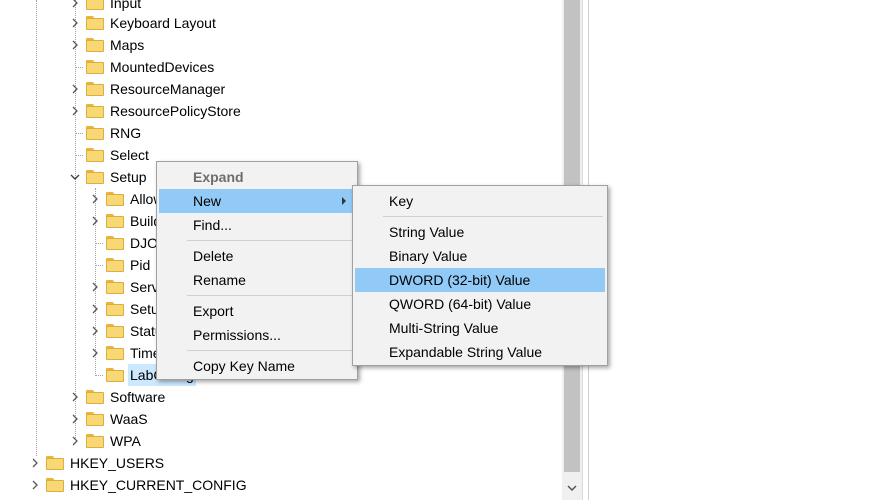  I want to click on menu-item-label: String Value, so click(427, 232).